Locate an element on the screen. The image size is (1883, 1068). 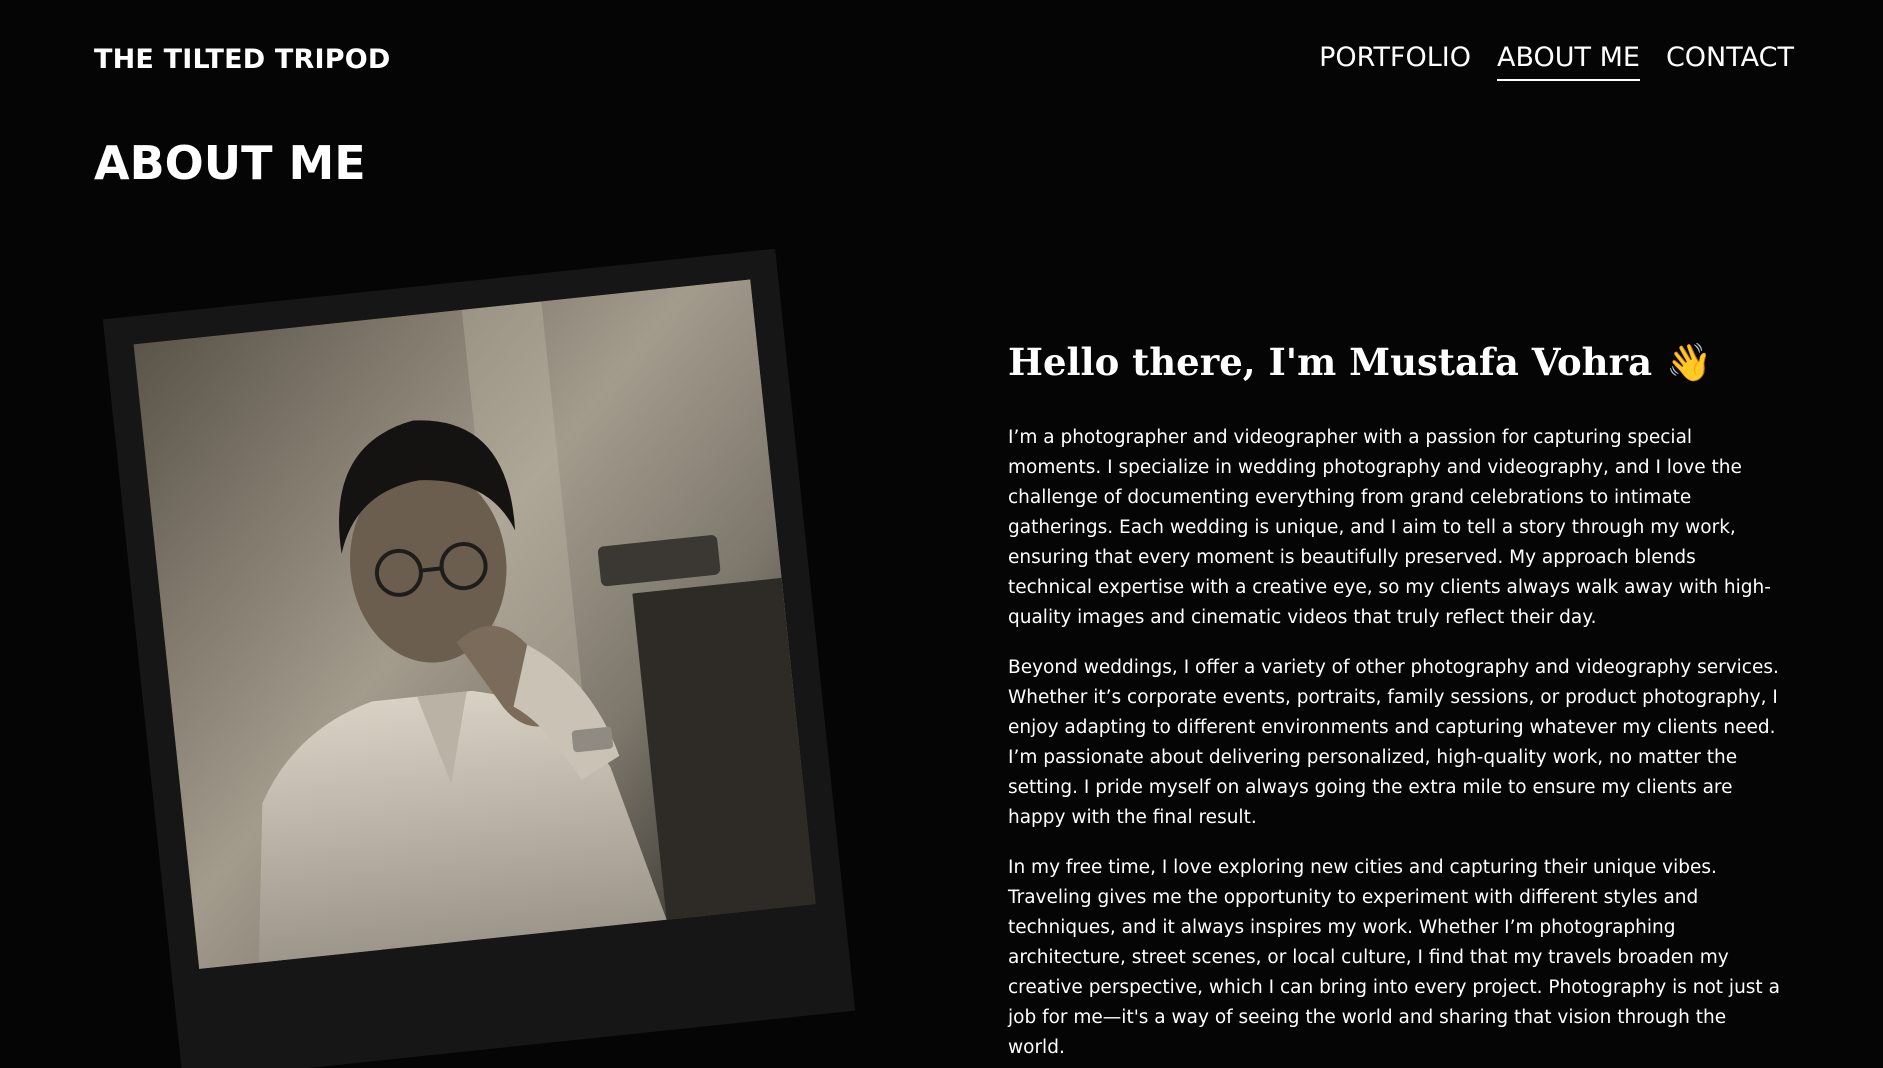
waving-hand-icon: 👋 is located at coordinates (1689, 362).